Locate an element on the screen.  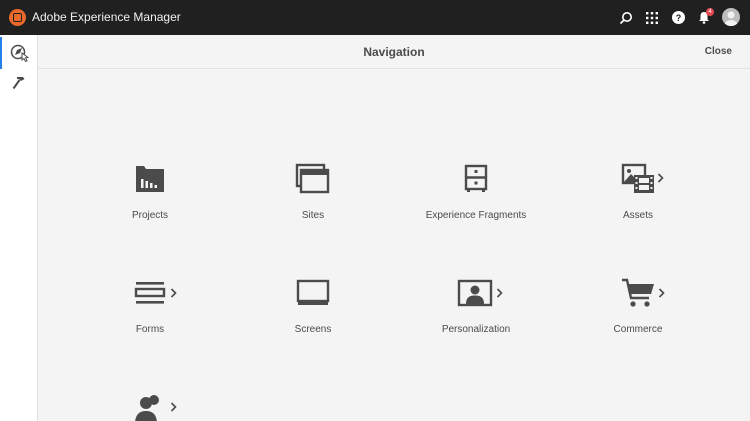
navigation-compass-icon is located at coordinates (20, 53).